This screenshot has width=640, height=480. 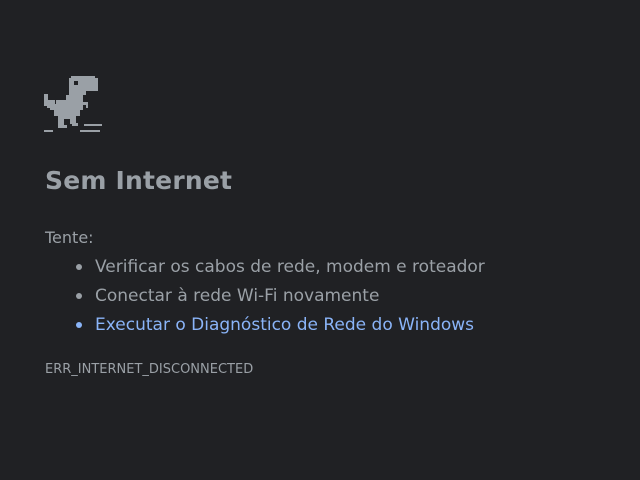 I want to click on suggestion-reconnect-wifi: Conectar à rede Wi-Fi novamente, so click(x=237, y=296).